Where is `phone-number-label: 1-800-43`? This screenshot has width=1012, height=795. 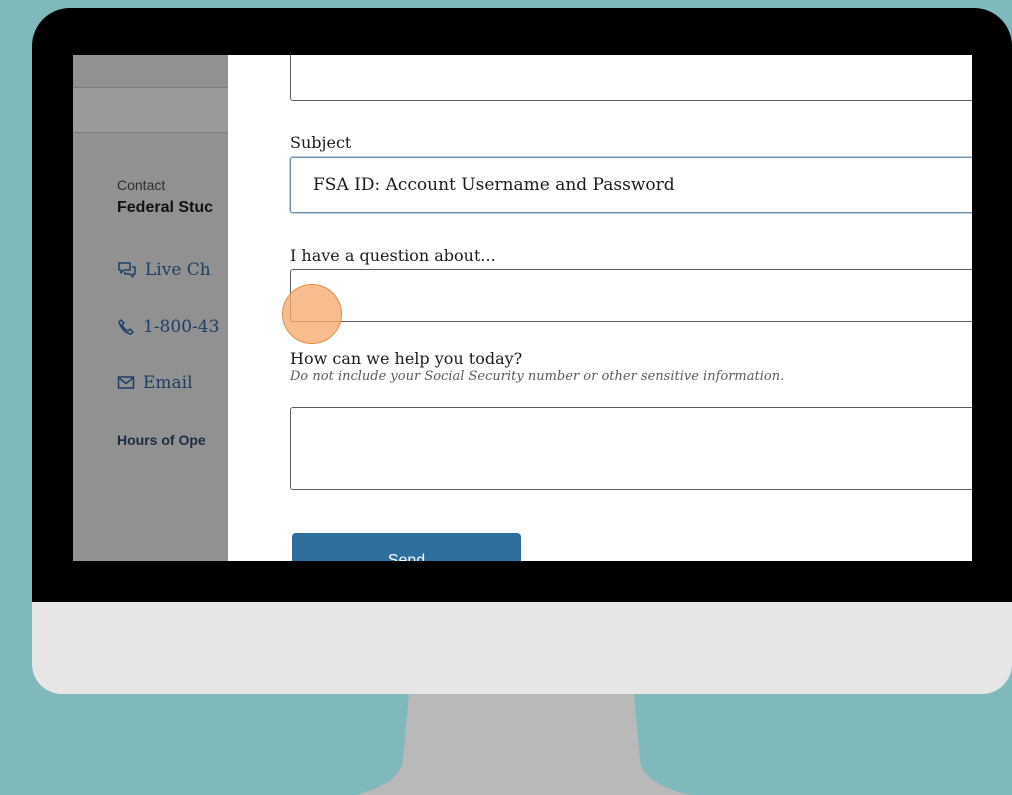 phone-number-label: 1-800-43 is located at coordinates (181, 327).